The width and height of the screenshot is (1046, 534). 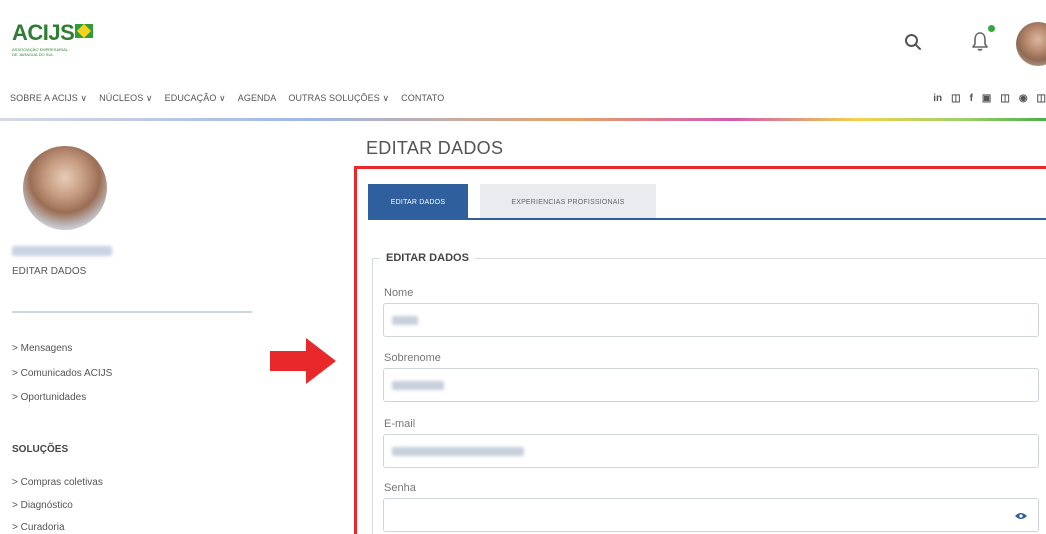 I want to click on logo-text: ACIJS, so click(x=43, y=32).